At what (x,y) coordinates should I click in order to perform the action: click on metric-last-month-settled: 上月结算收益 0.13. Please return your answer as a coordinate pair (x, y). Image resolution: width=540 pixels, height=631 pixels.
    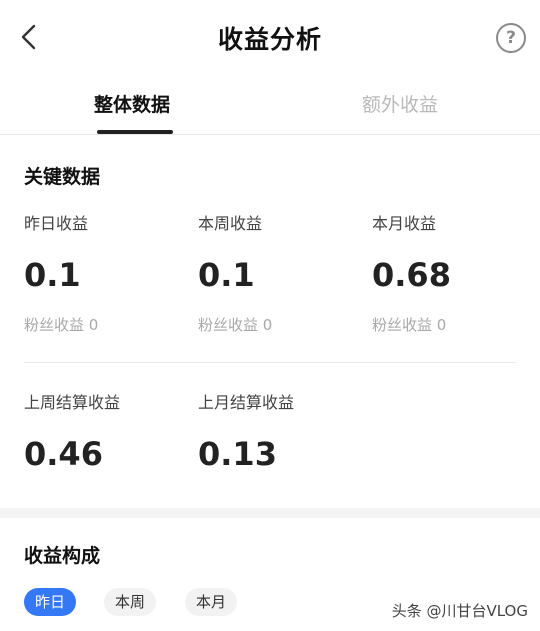
    Looking at the image, I should click on (278, 431).